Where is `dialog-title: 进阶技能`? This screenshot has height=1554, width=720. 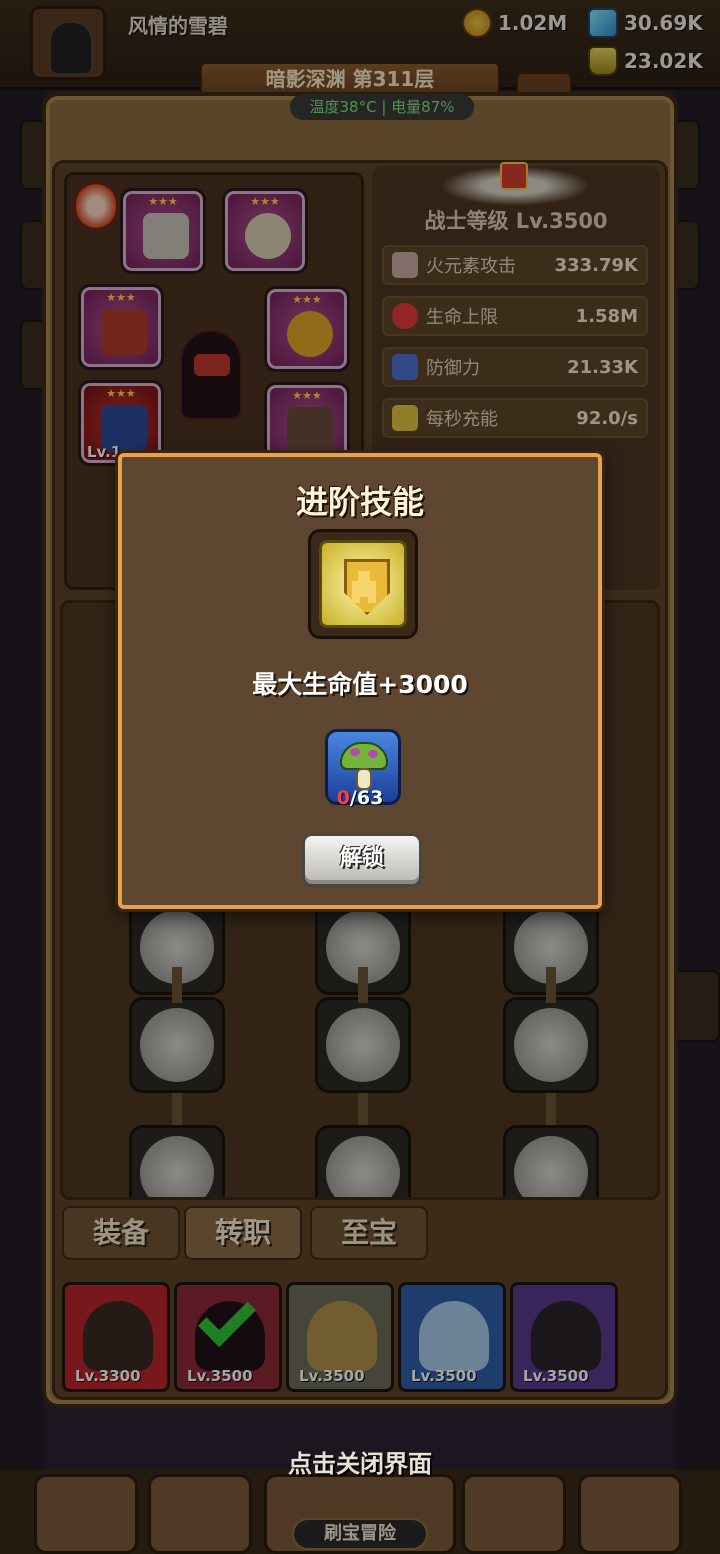
dialog-title: 进阶技能 is located at coordinates (359, 502).